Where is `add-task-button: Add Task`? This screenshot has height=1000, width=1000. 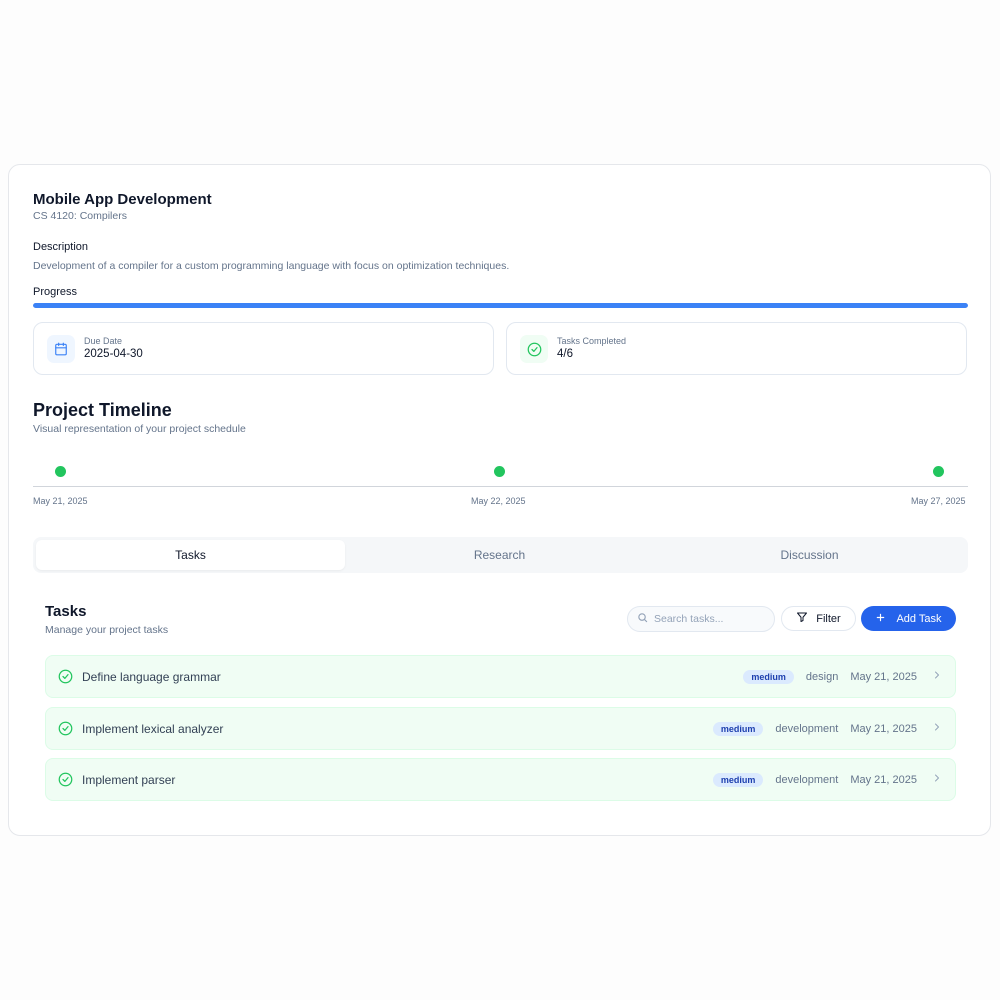
add-task-button: Add Task is located at coordinates (908, 618).